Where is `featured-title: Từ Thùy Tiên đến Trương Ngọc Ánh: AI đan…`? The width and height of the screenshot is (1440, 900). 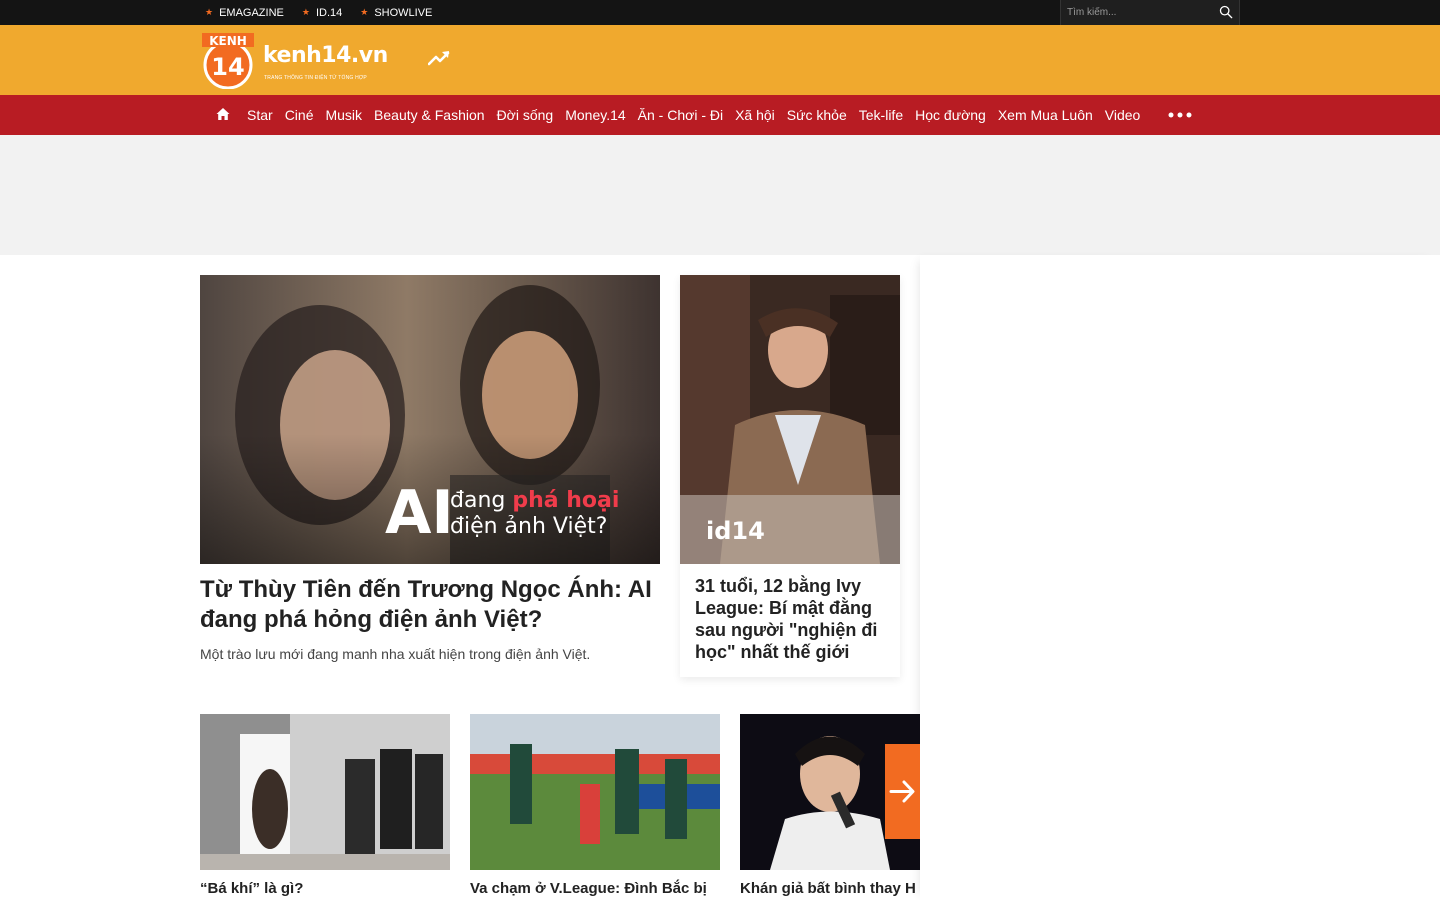
featured-title: Từ Thùy Tiên đến Trương Ngọc Ánh: AI đan… is located at coordinates (435, 605).